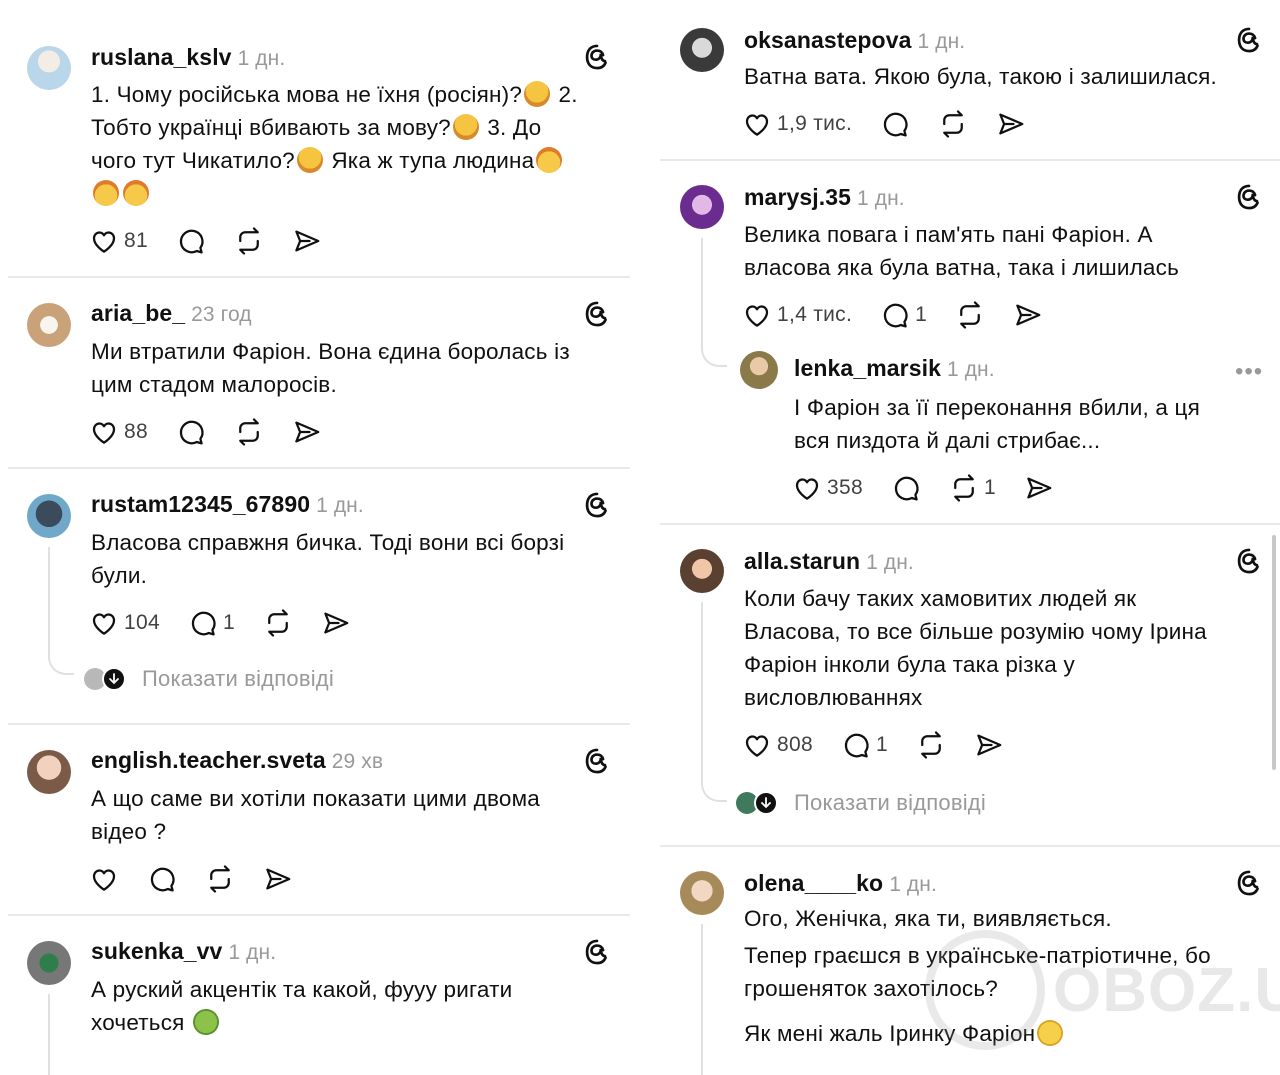  I want to click on username: sukenka_vv 1 дн., so click(183, 951).